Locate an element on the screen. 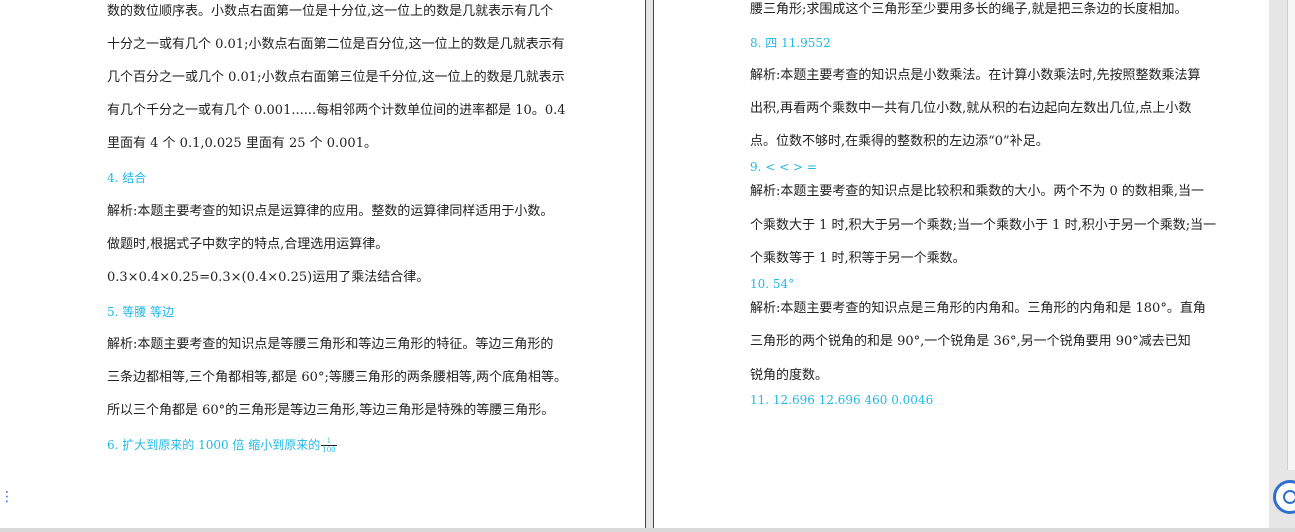 This screenshot has width=1295, height=532. text-line: 0.3×0.4×0.25=0.3×(0.4×0.25)运用了乘法结合律。 is located at coordinates (268, 277).